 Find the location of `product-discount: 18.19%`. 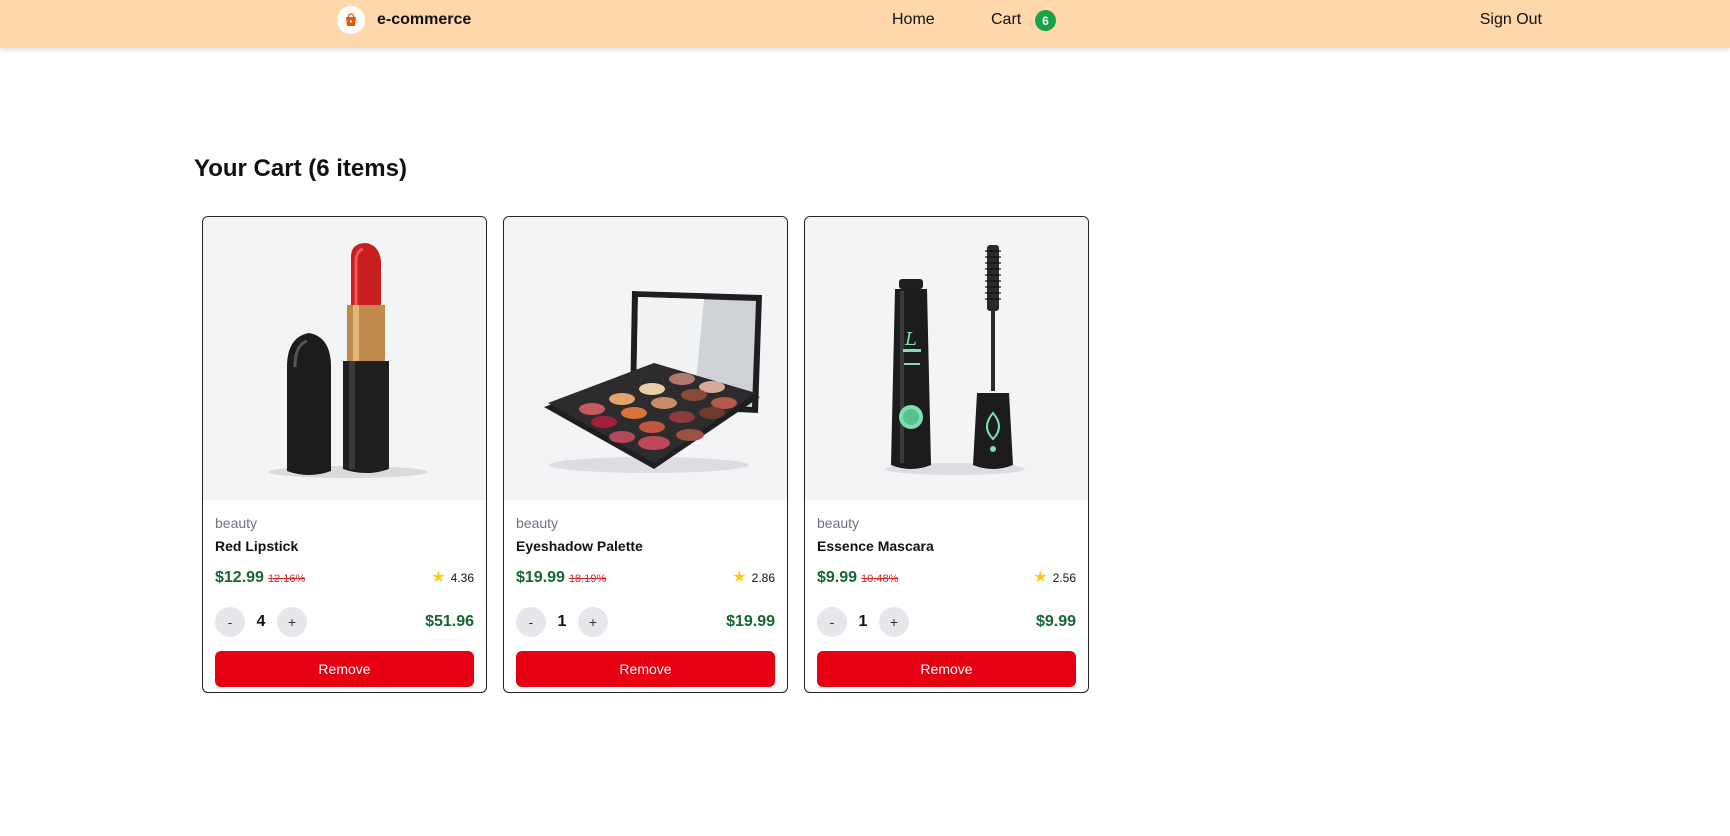

product-discount: 18.19% is located at coordinates (587, 579).